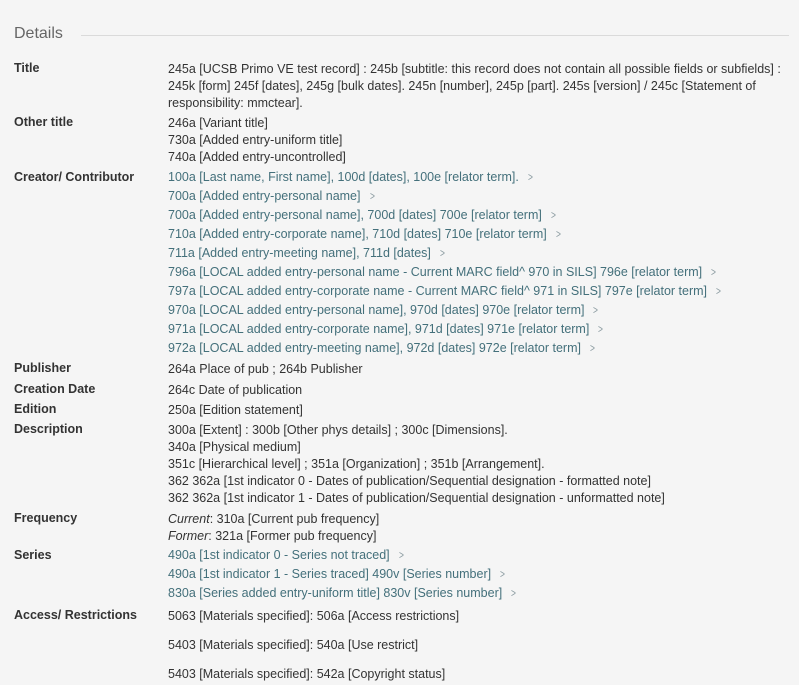 This screenshot has width=799, height=685. I want to click on creator-link: 700a [Added entry-personal name] >, so click(478, 196).